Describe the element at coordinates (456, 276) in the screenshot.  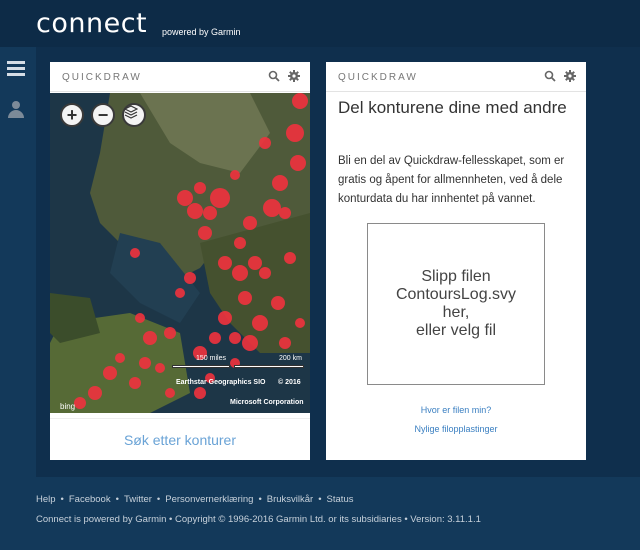
I see `dropzone-line-1: Slipp filen` at that location.